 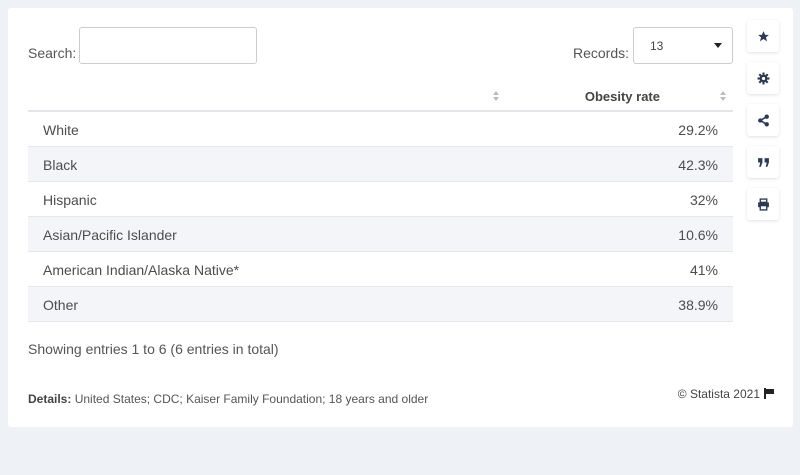 What do you see at coordinates (52, 53) in the screenshot?
I see `search-label: Search:` at bounding box center [52, 53].